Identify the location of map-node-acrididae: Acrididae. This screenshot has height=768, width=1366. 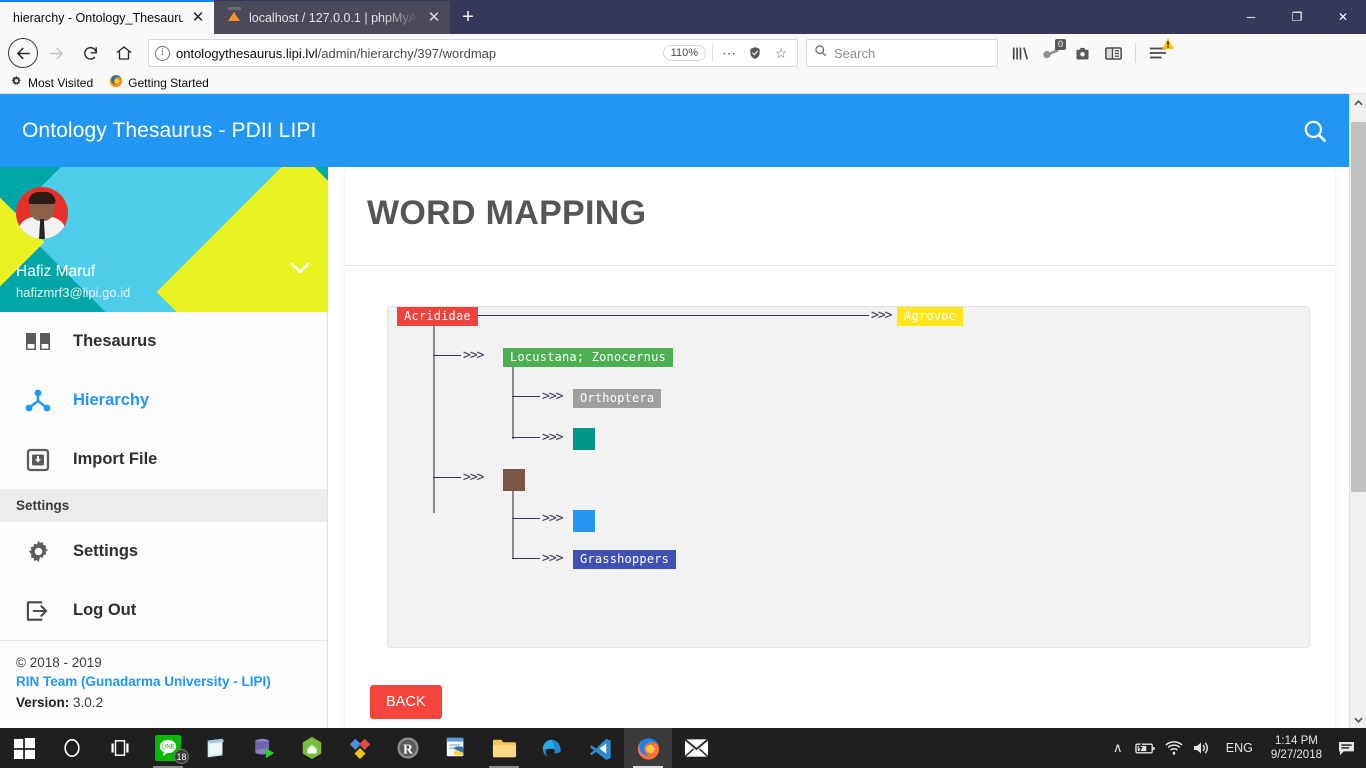
(437, 316).